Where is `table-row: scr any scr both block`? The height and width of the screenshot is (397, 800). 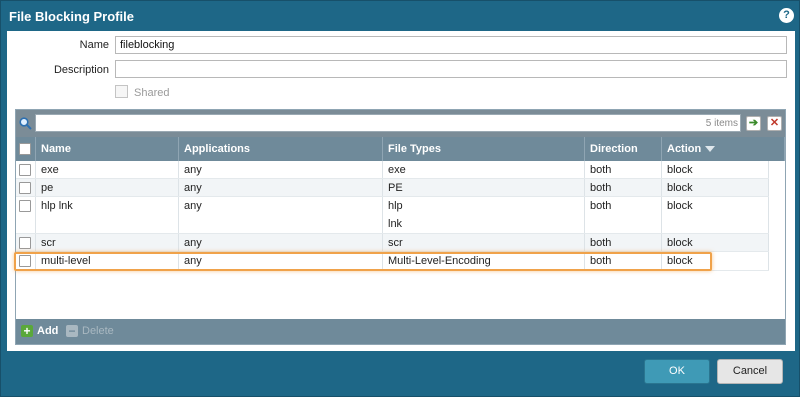 table-row: scr any scr both block is located at coordinates (392, 243).